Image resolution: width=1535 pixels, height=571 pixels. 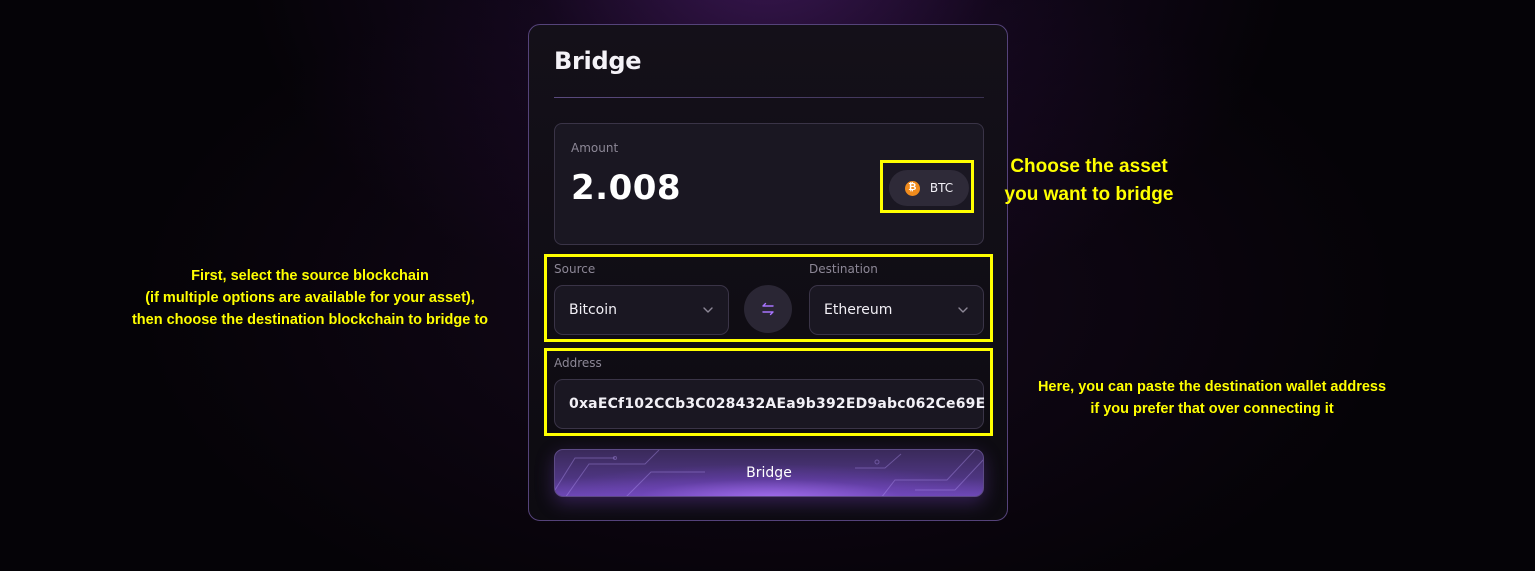 I want to click on annotation-line: if you prefer that over connecting it, so click(x=1212, y=409).